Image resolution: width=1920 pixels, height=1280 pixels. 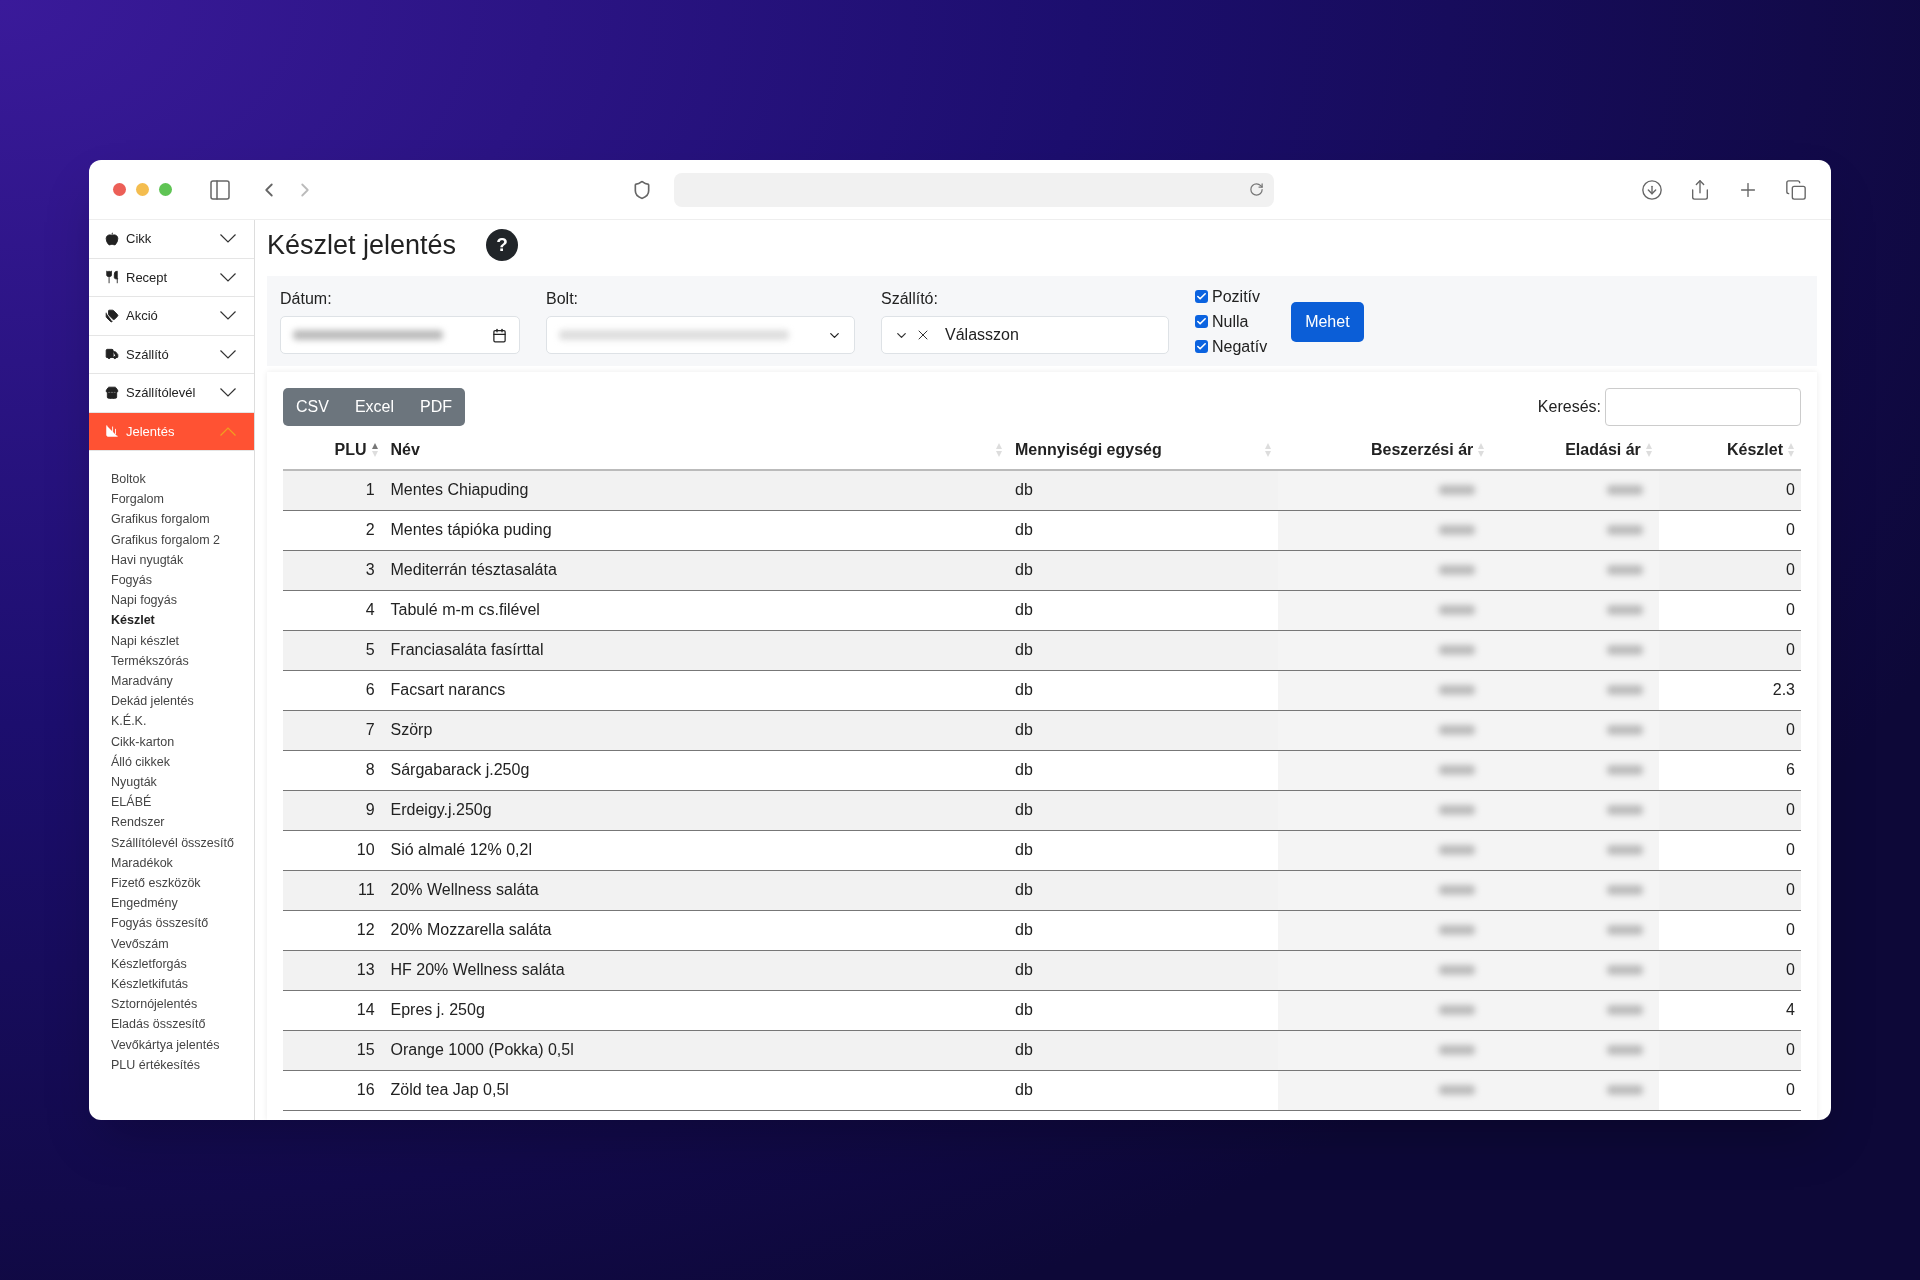 I want to click on sidebar-section: Szállító, so click(x=171, y=354).